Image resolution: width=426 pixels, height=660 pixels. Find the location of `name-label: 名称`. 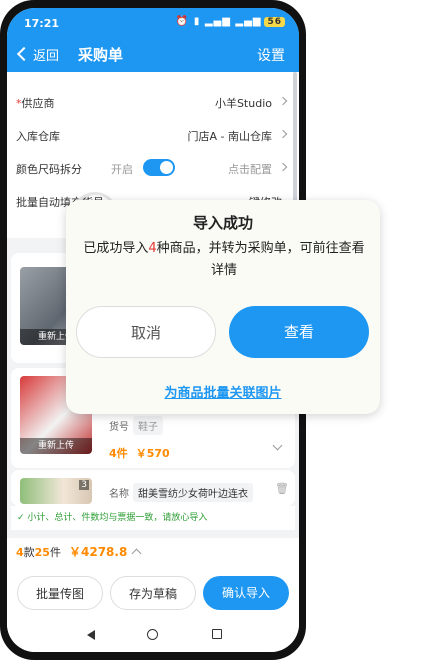

name-label: 名称 is located at coordinates (119, 494).